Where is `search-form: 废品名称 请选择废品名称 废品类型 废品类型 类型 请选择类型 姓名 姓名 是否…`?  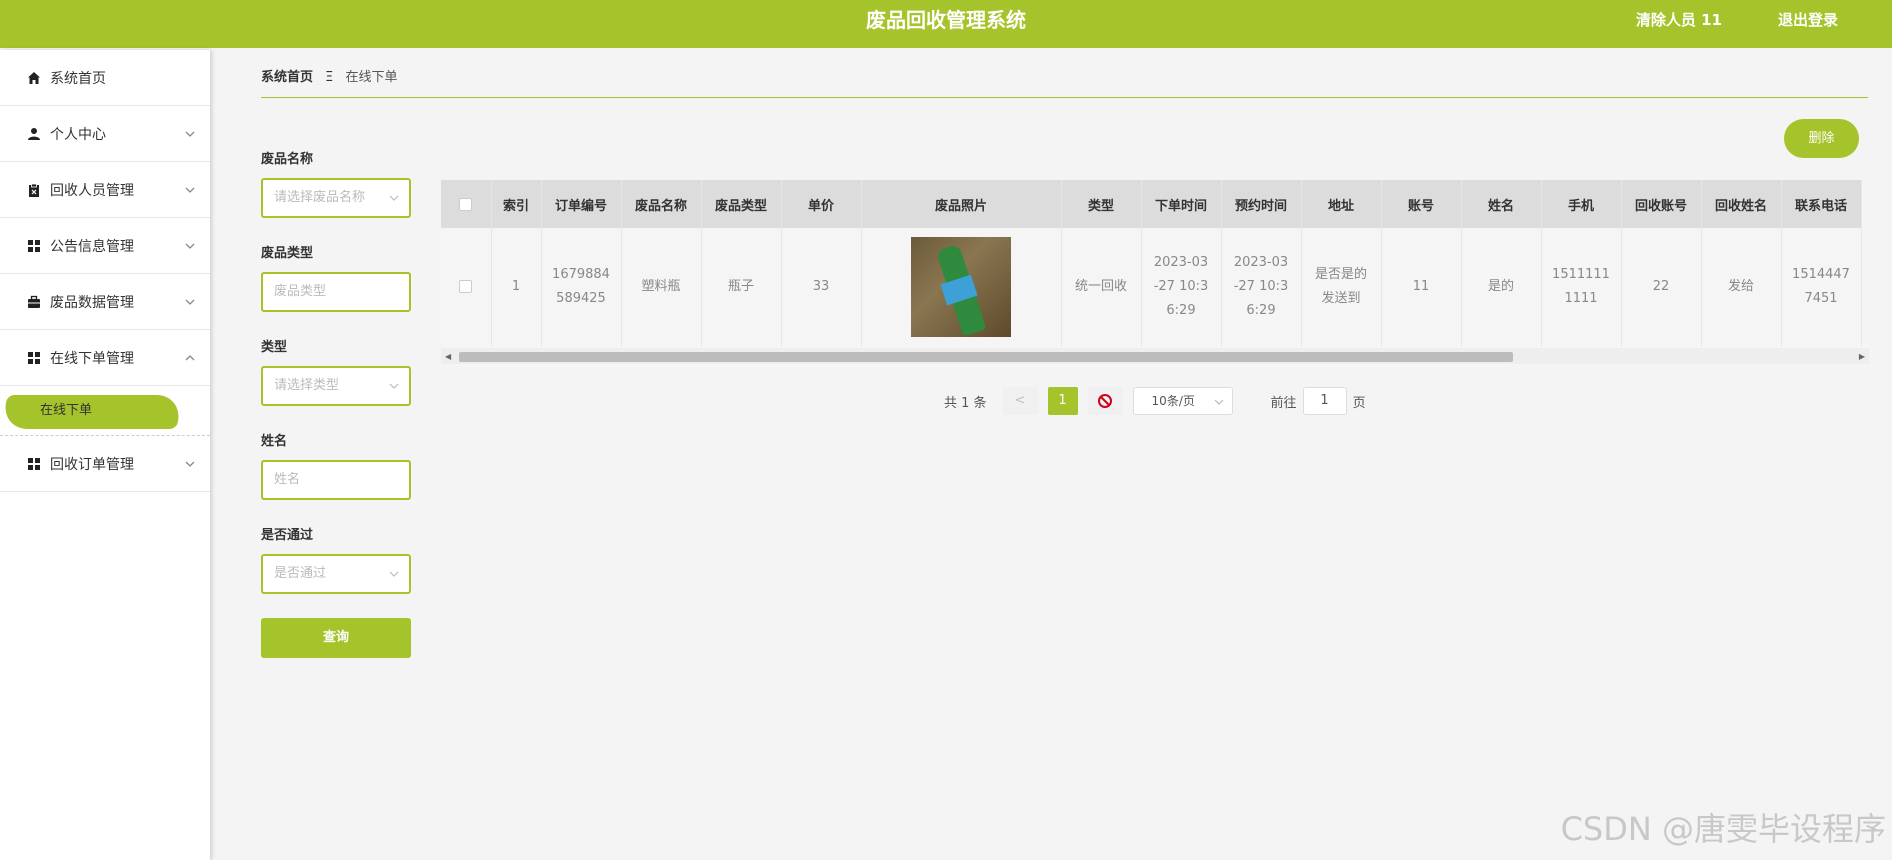 search-form: 废品名称 请选择废品名称 废品类型 废品类型 类型 请选择类型 姓名 姓名 是否… is located at coordinates (336, 403).